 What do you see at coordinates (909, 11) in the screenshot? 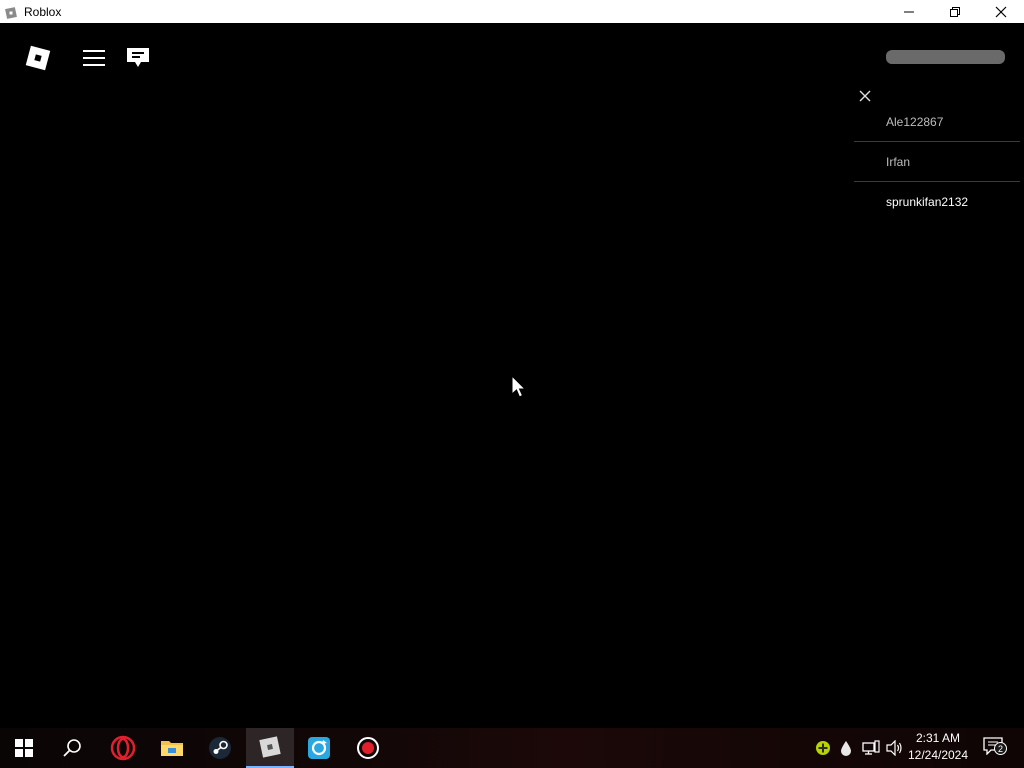
I see `minimize-button` at bounding box center [909, 11].